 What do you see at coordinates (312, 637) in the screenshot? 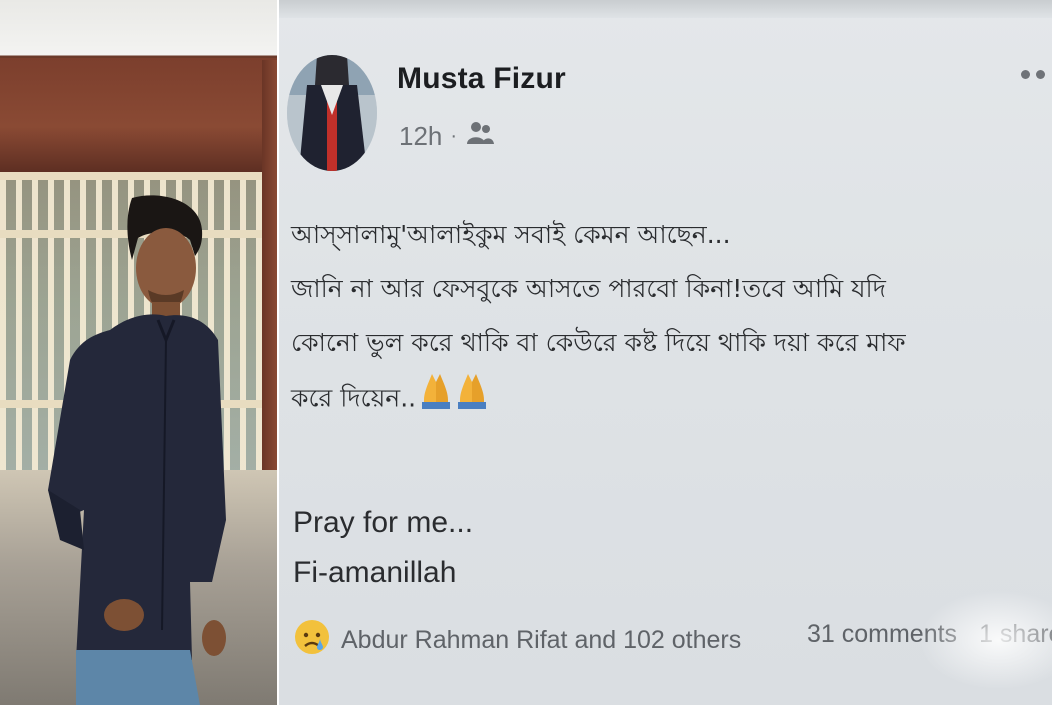
I see `sad-face-svg` at bounding box center [312, 637].